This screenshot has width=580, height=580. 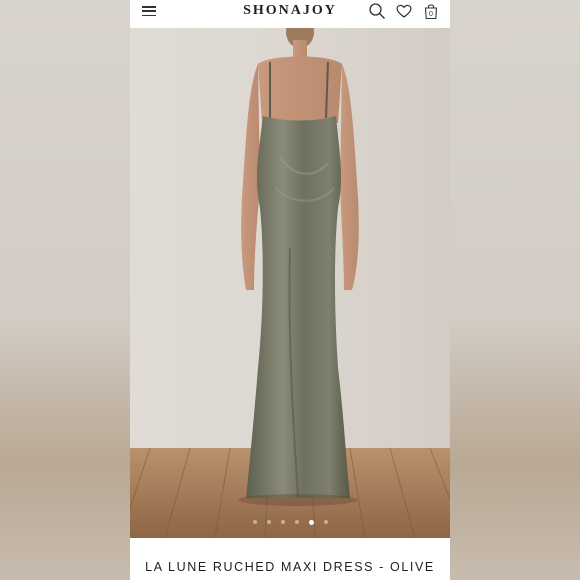 I want to click on shopping-bag-icon: 0, so click(x=431, y=11).